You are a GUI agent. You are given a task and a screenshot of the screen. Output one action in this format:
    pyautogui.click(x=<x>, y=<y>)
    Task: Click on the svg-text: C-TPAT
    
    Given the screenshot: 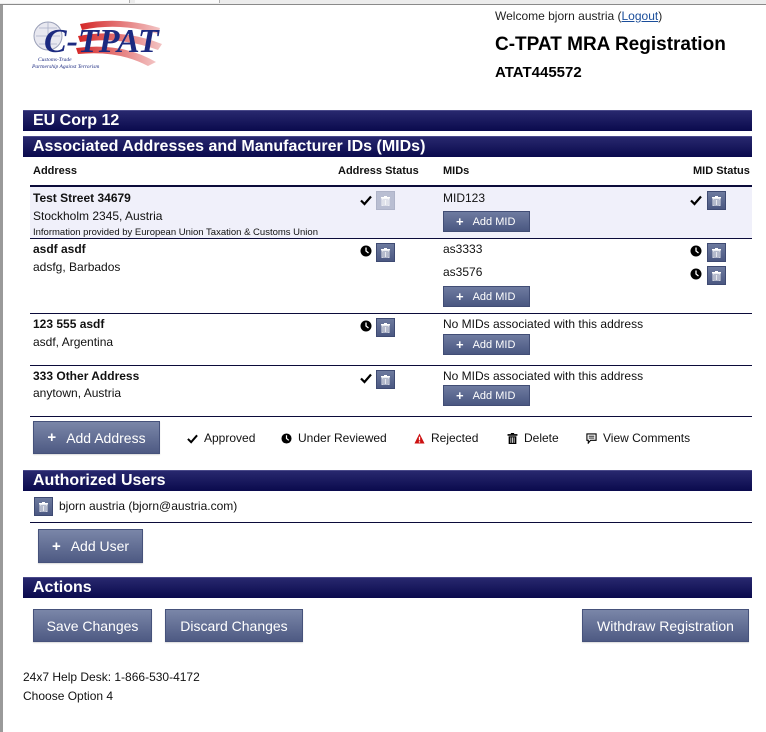 What is the action you would take?
    pyautogui.click(x=102, y=41)
    